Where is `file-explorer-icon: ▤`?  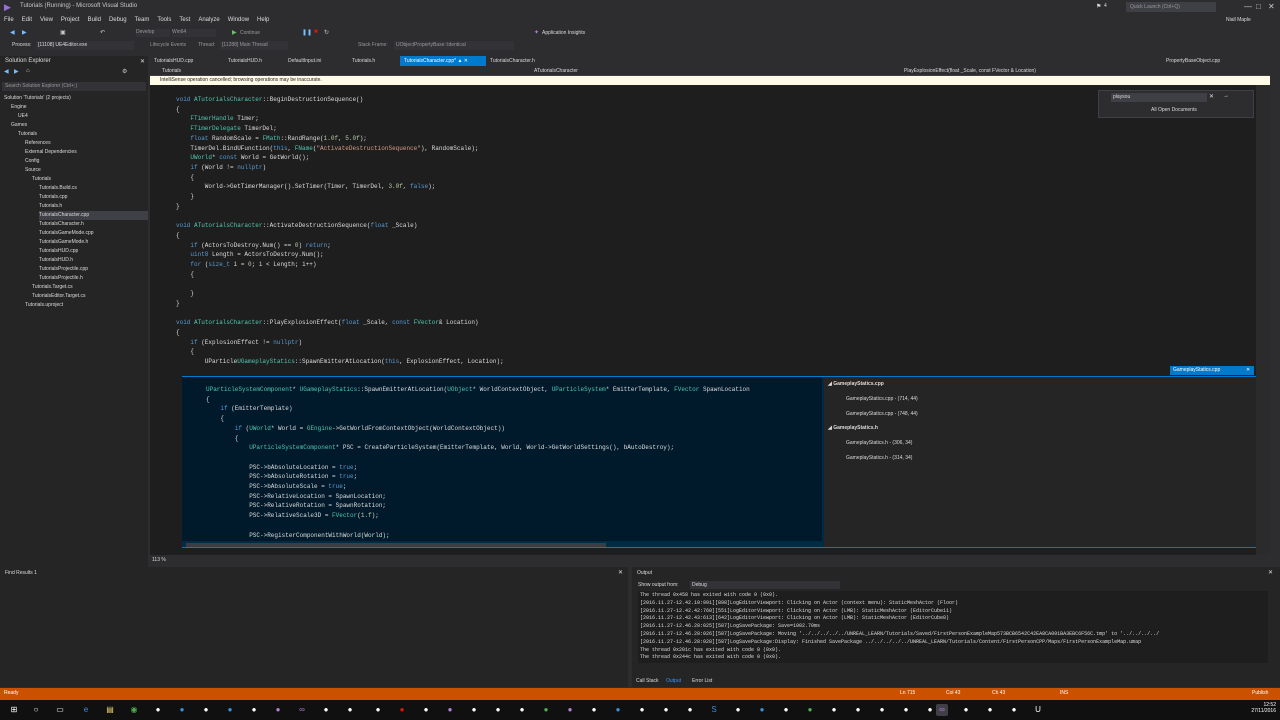
file-explorer-icon: ▤ is located at coordinates (110, 710).